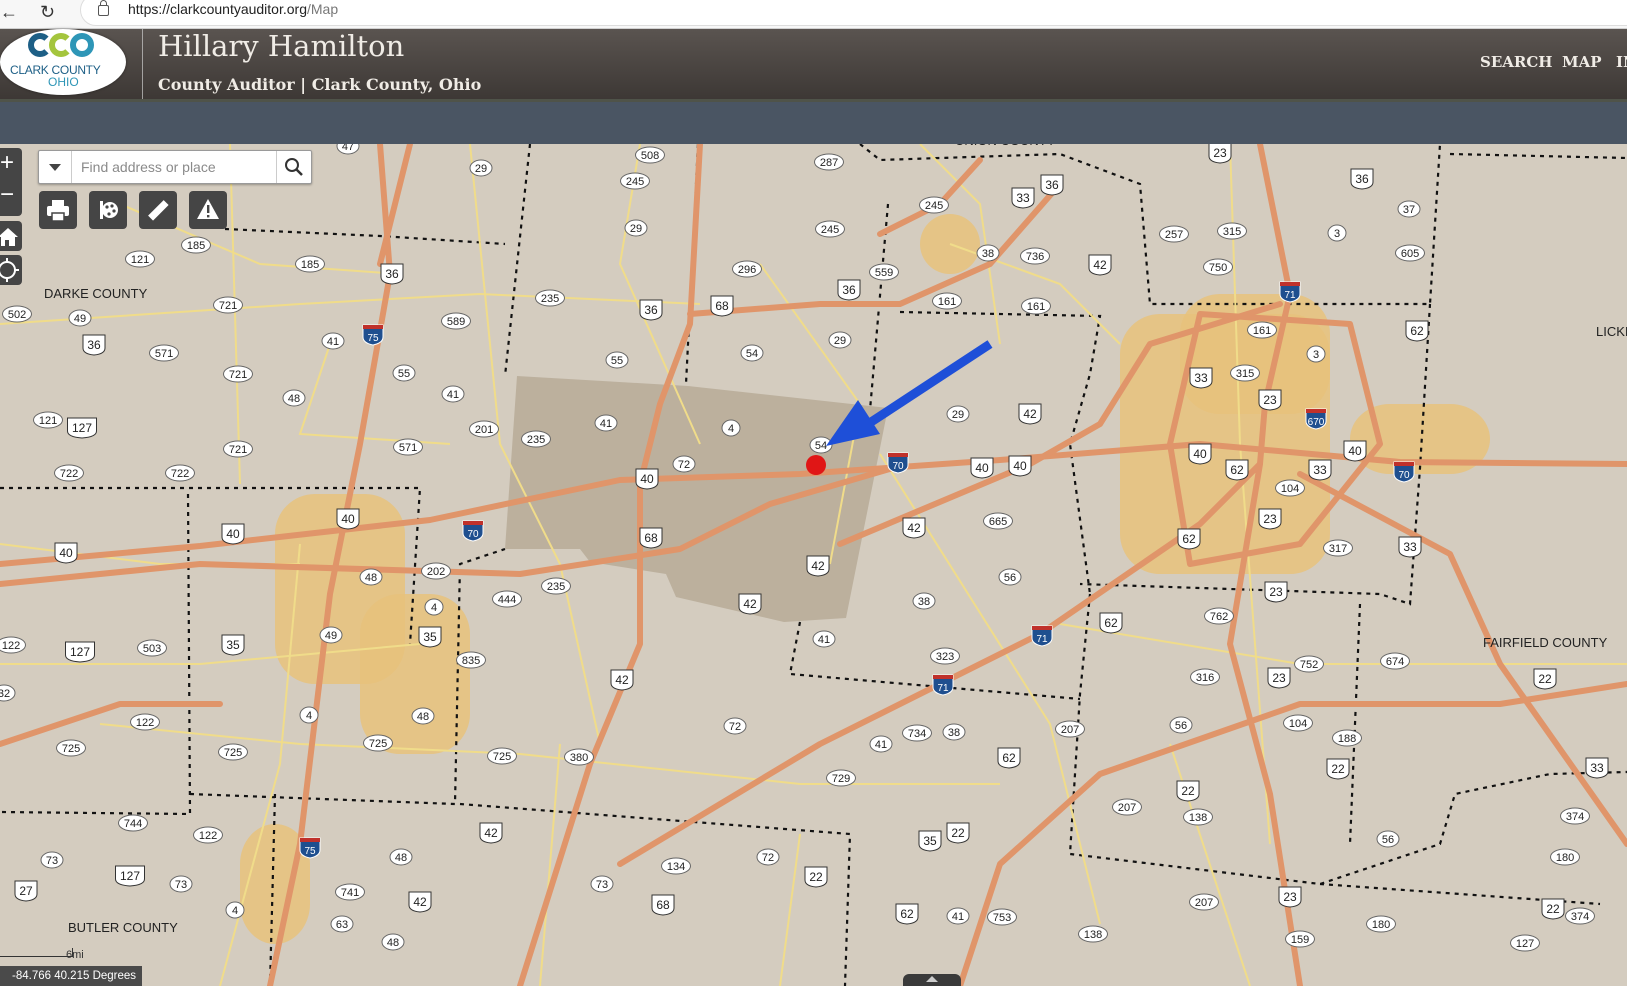 This screenshot has width=1627, height=986. I want to click on state-route-shield-icon: 380, so click(579, 757).